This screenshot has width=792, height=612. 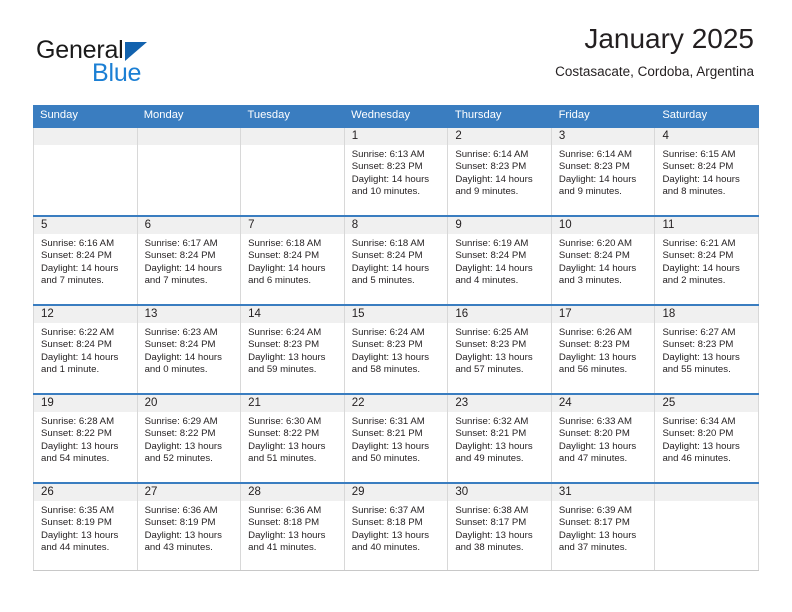 What do you see at coordinates (183, 541) in the screenshot?
I see `daylight-text: Daylight: 13 hours and 43 minutes.` at bounding box center [183, 541].